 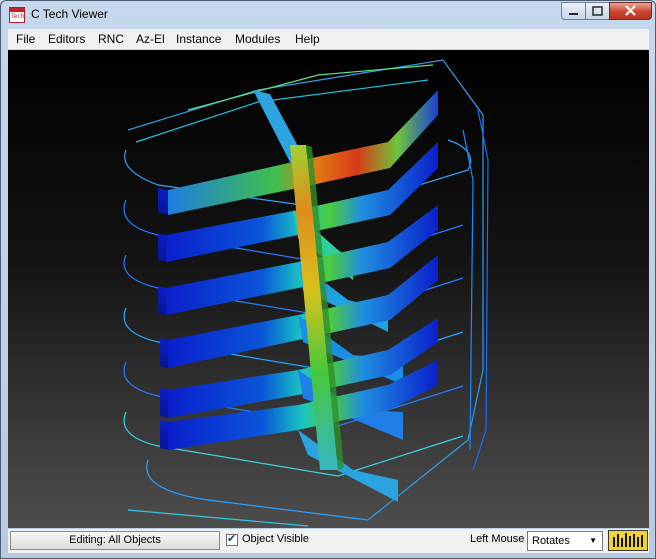 I want to click on app-logo-text: Tech, so click(x=18, y=16).